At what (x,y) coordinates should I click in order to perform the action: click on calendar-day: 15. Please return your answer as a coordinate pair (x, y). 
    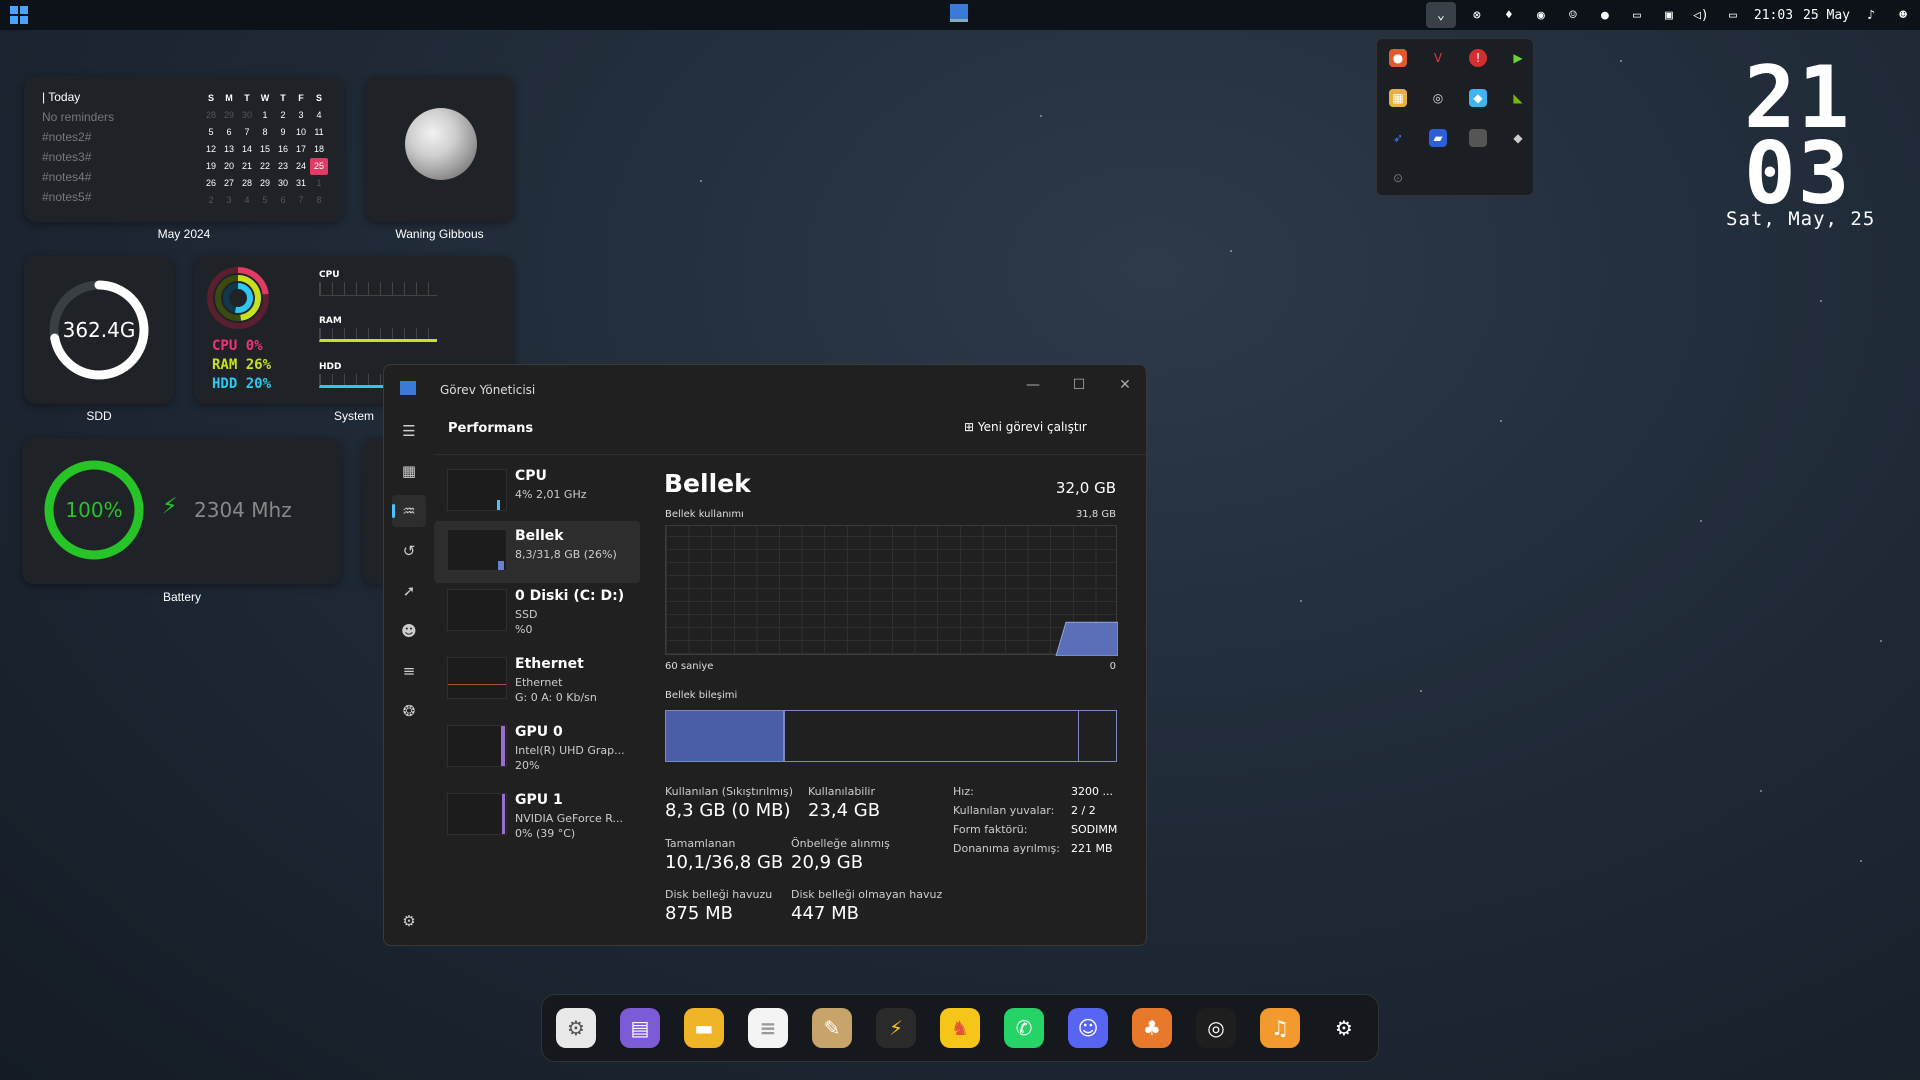
    Looking at the image, I should click on (265, 149).